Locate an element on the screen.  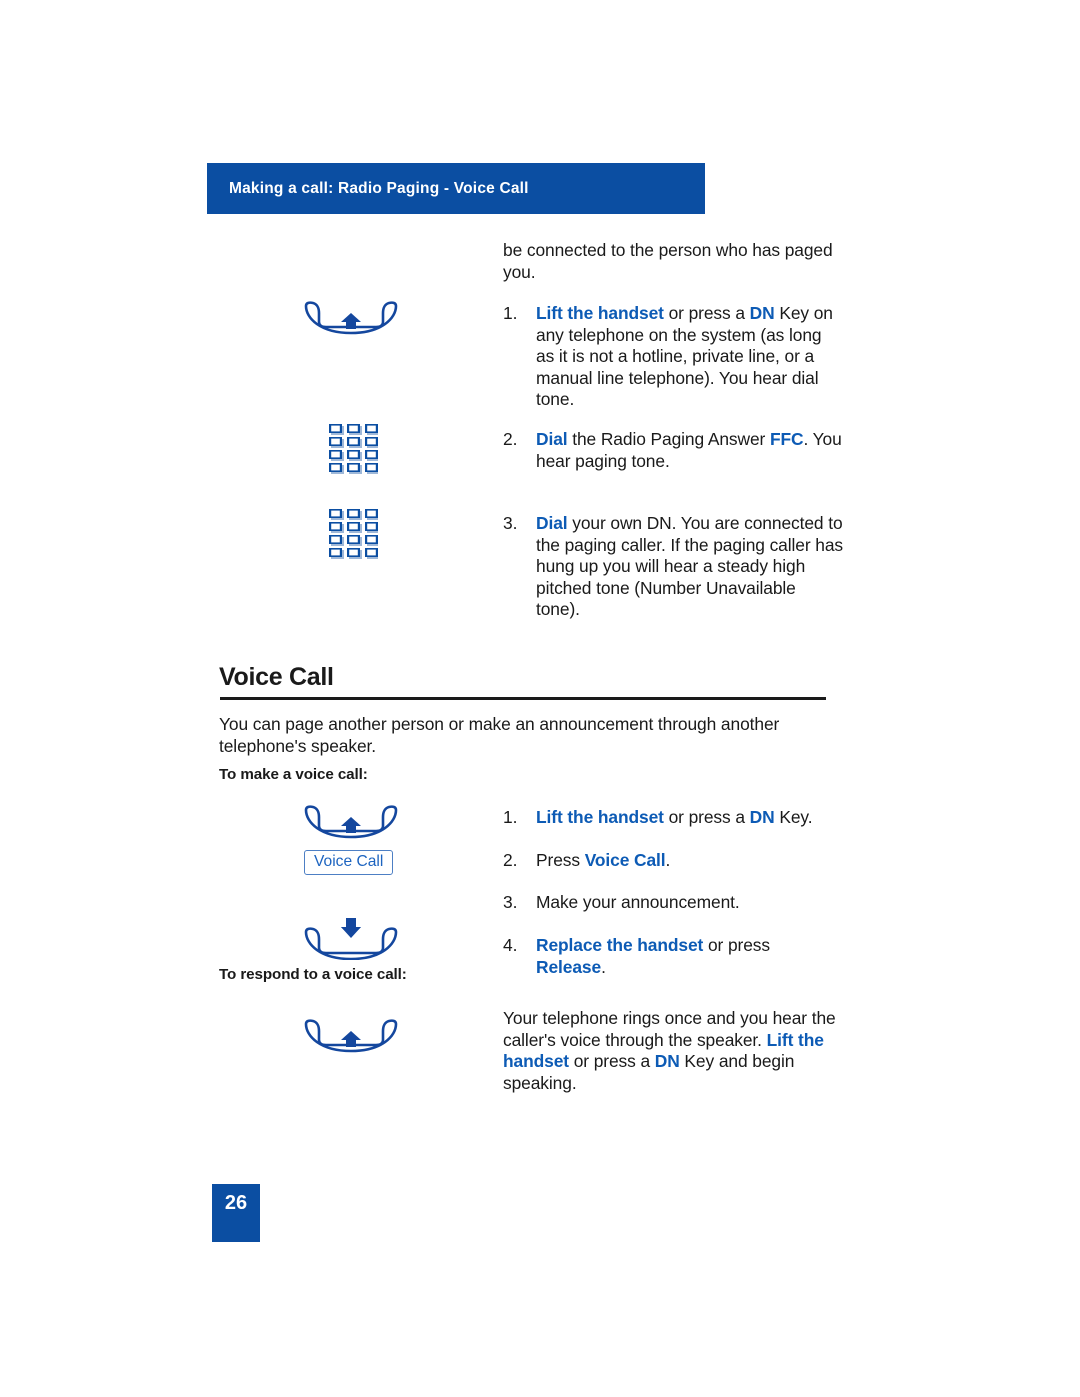
step-text-part: Key. is located at coordinates (793, 817).